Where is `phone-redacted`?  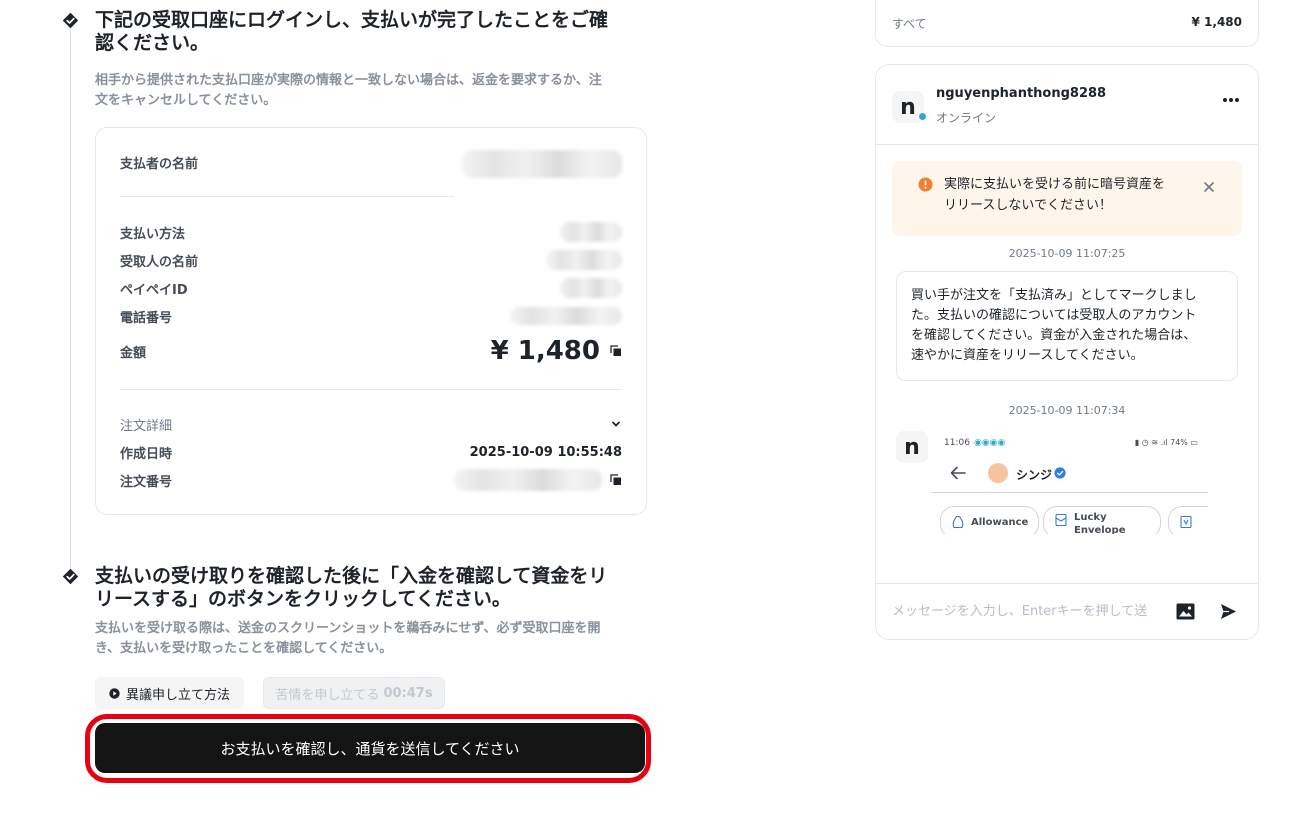
phone-redacted is located at coordinates (566, 316).